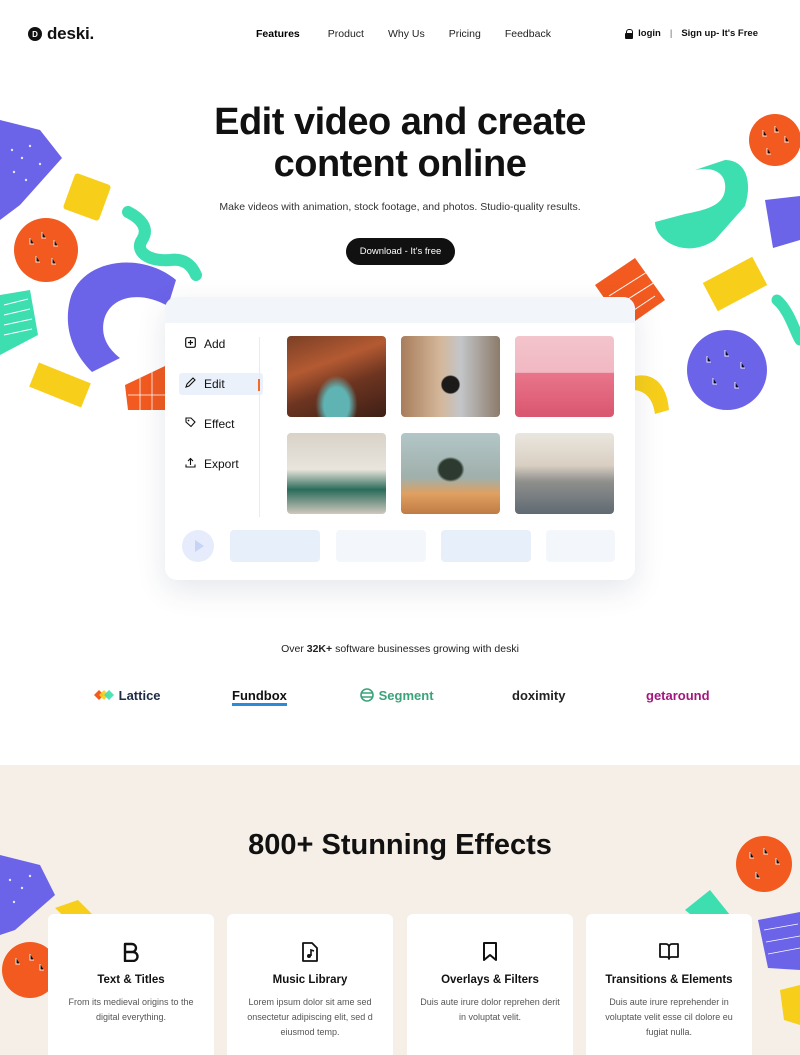 Image resolution: width=800 pixels, height=1055 pixels. Describe the element at coordinates (400, 251) in the screenshot. I see `download-button: Download - It's free` at that location.